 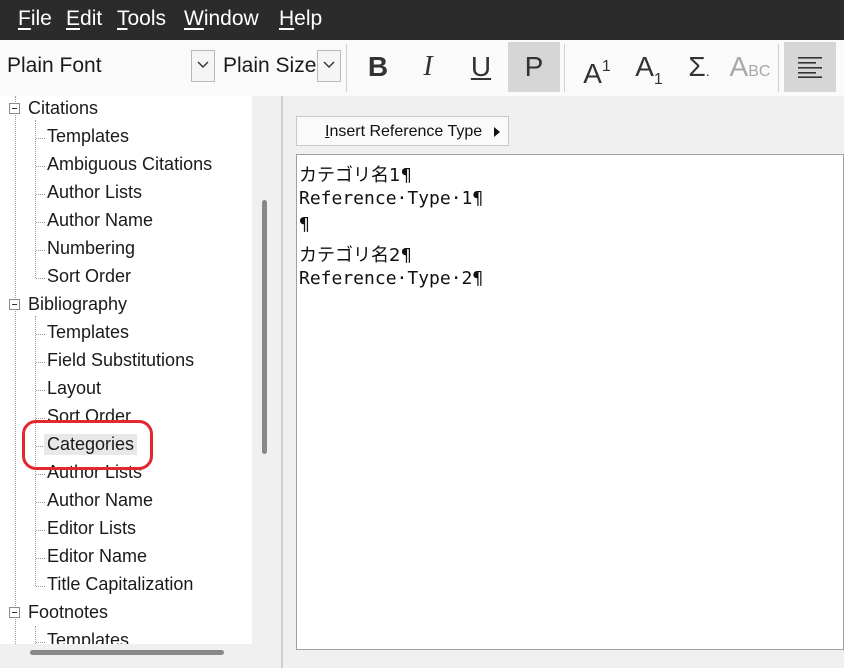 I want to click on highlight-circle, so click(x=87, y=445).